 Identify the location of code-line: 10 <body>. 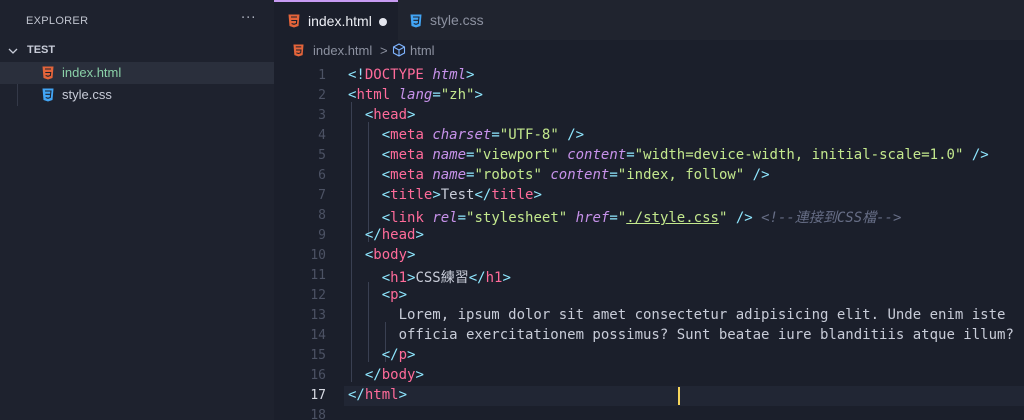
(649, 256).